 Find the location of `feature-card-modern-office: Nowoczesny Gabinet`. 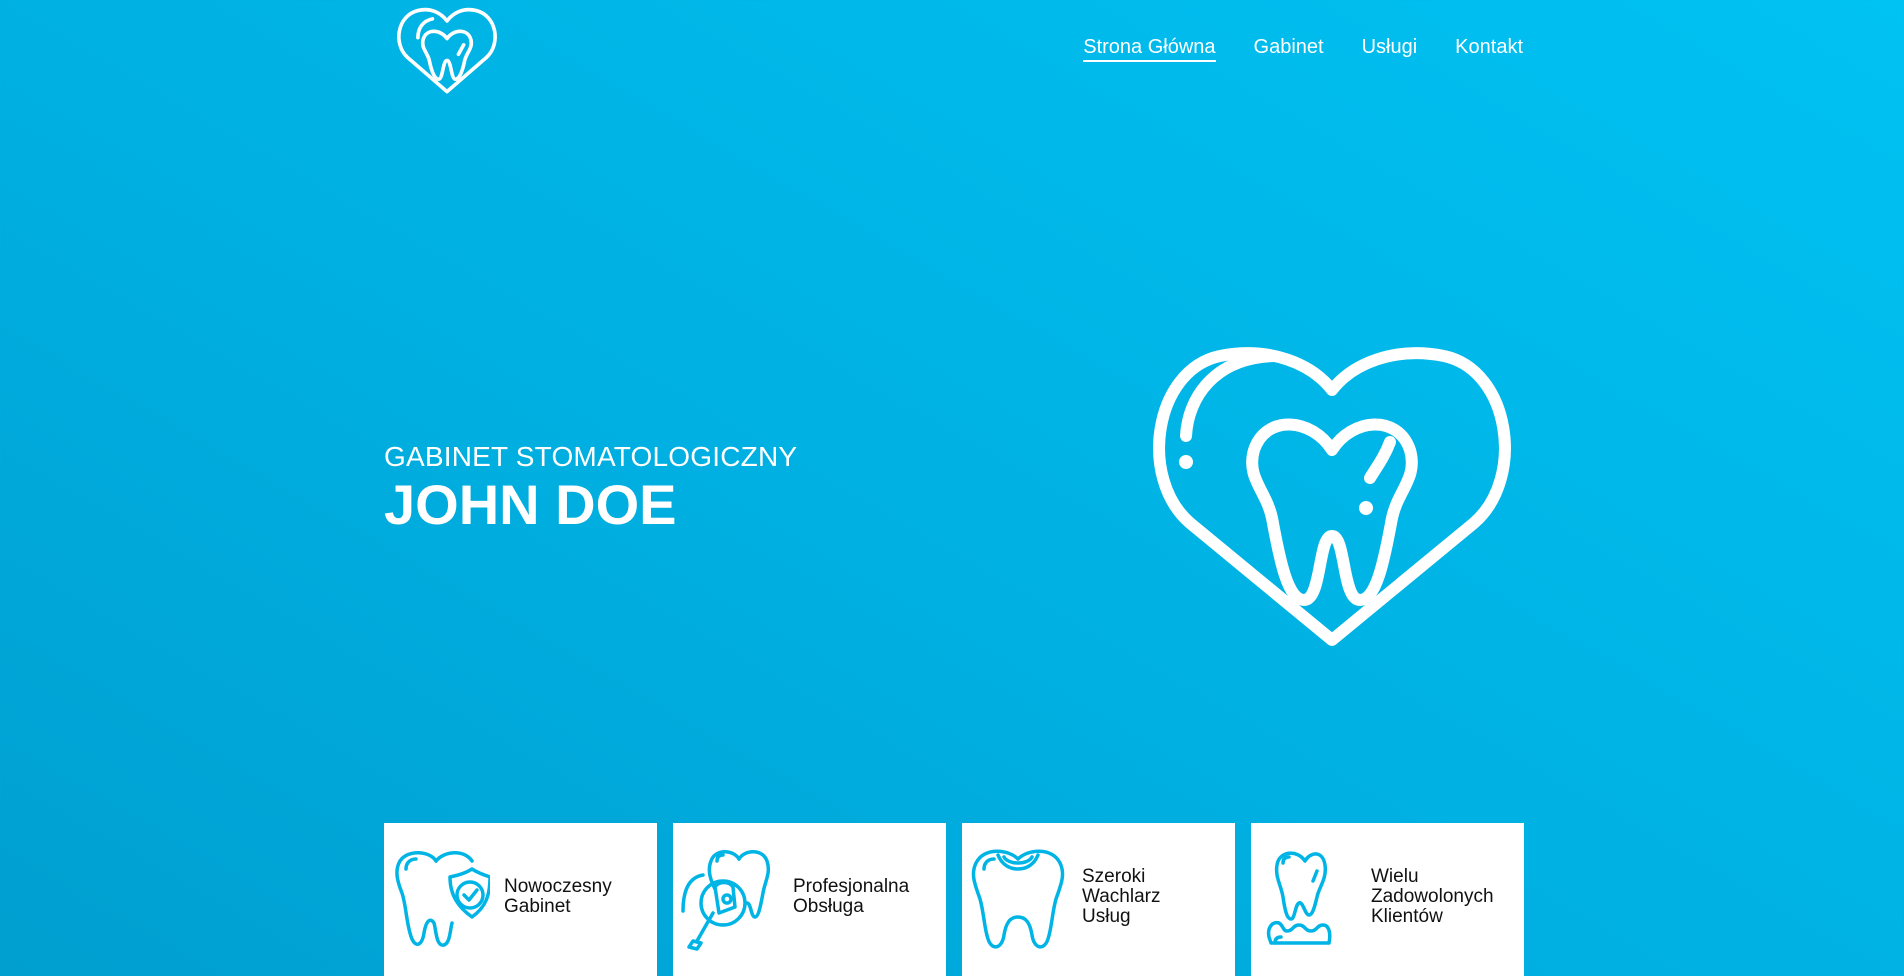

feature-card-modern-office: Nowoczesny Gabinet is located at coordinates (520, 899).